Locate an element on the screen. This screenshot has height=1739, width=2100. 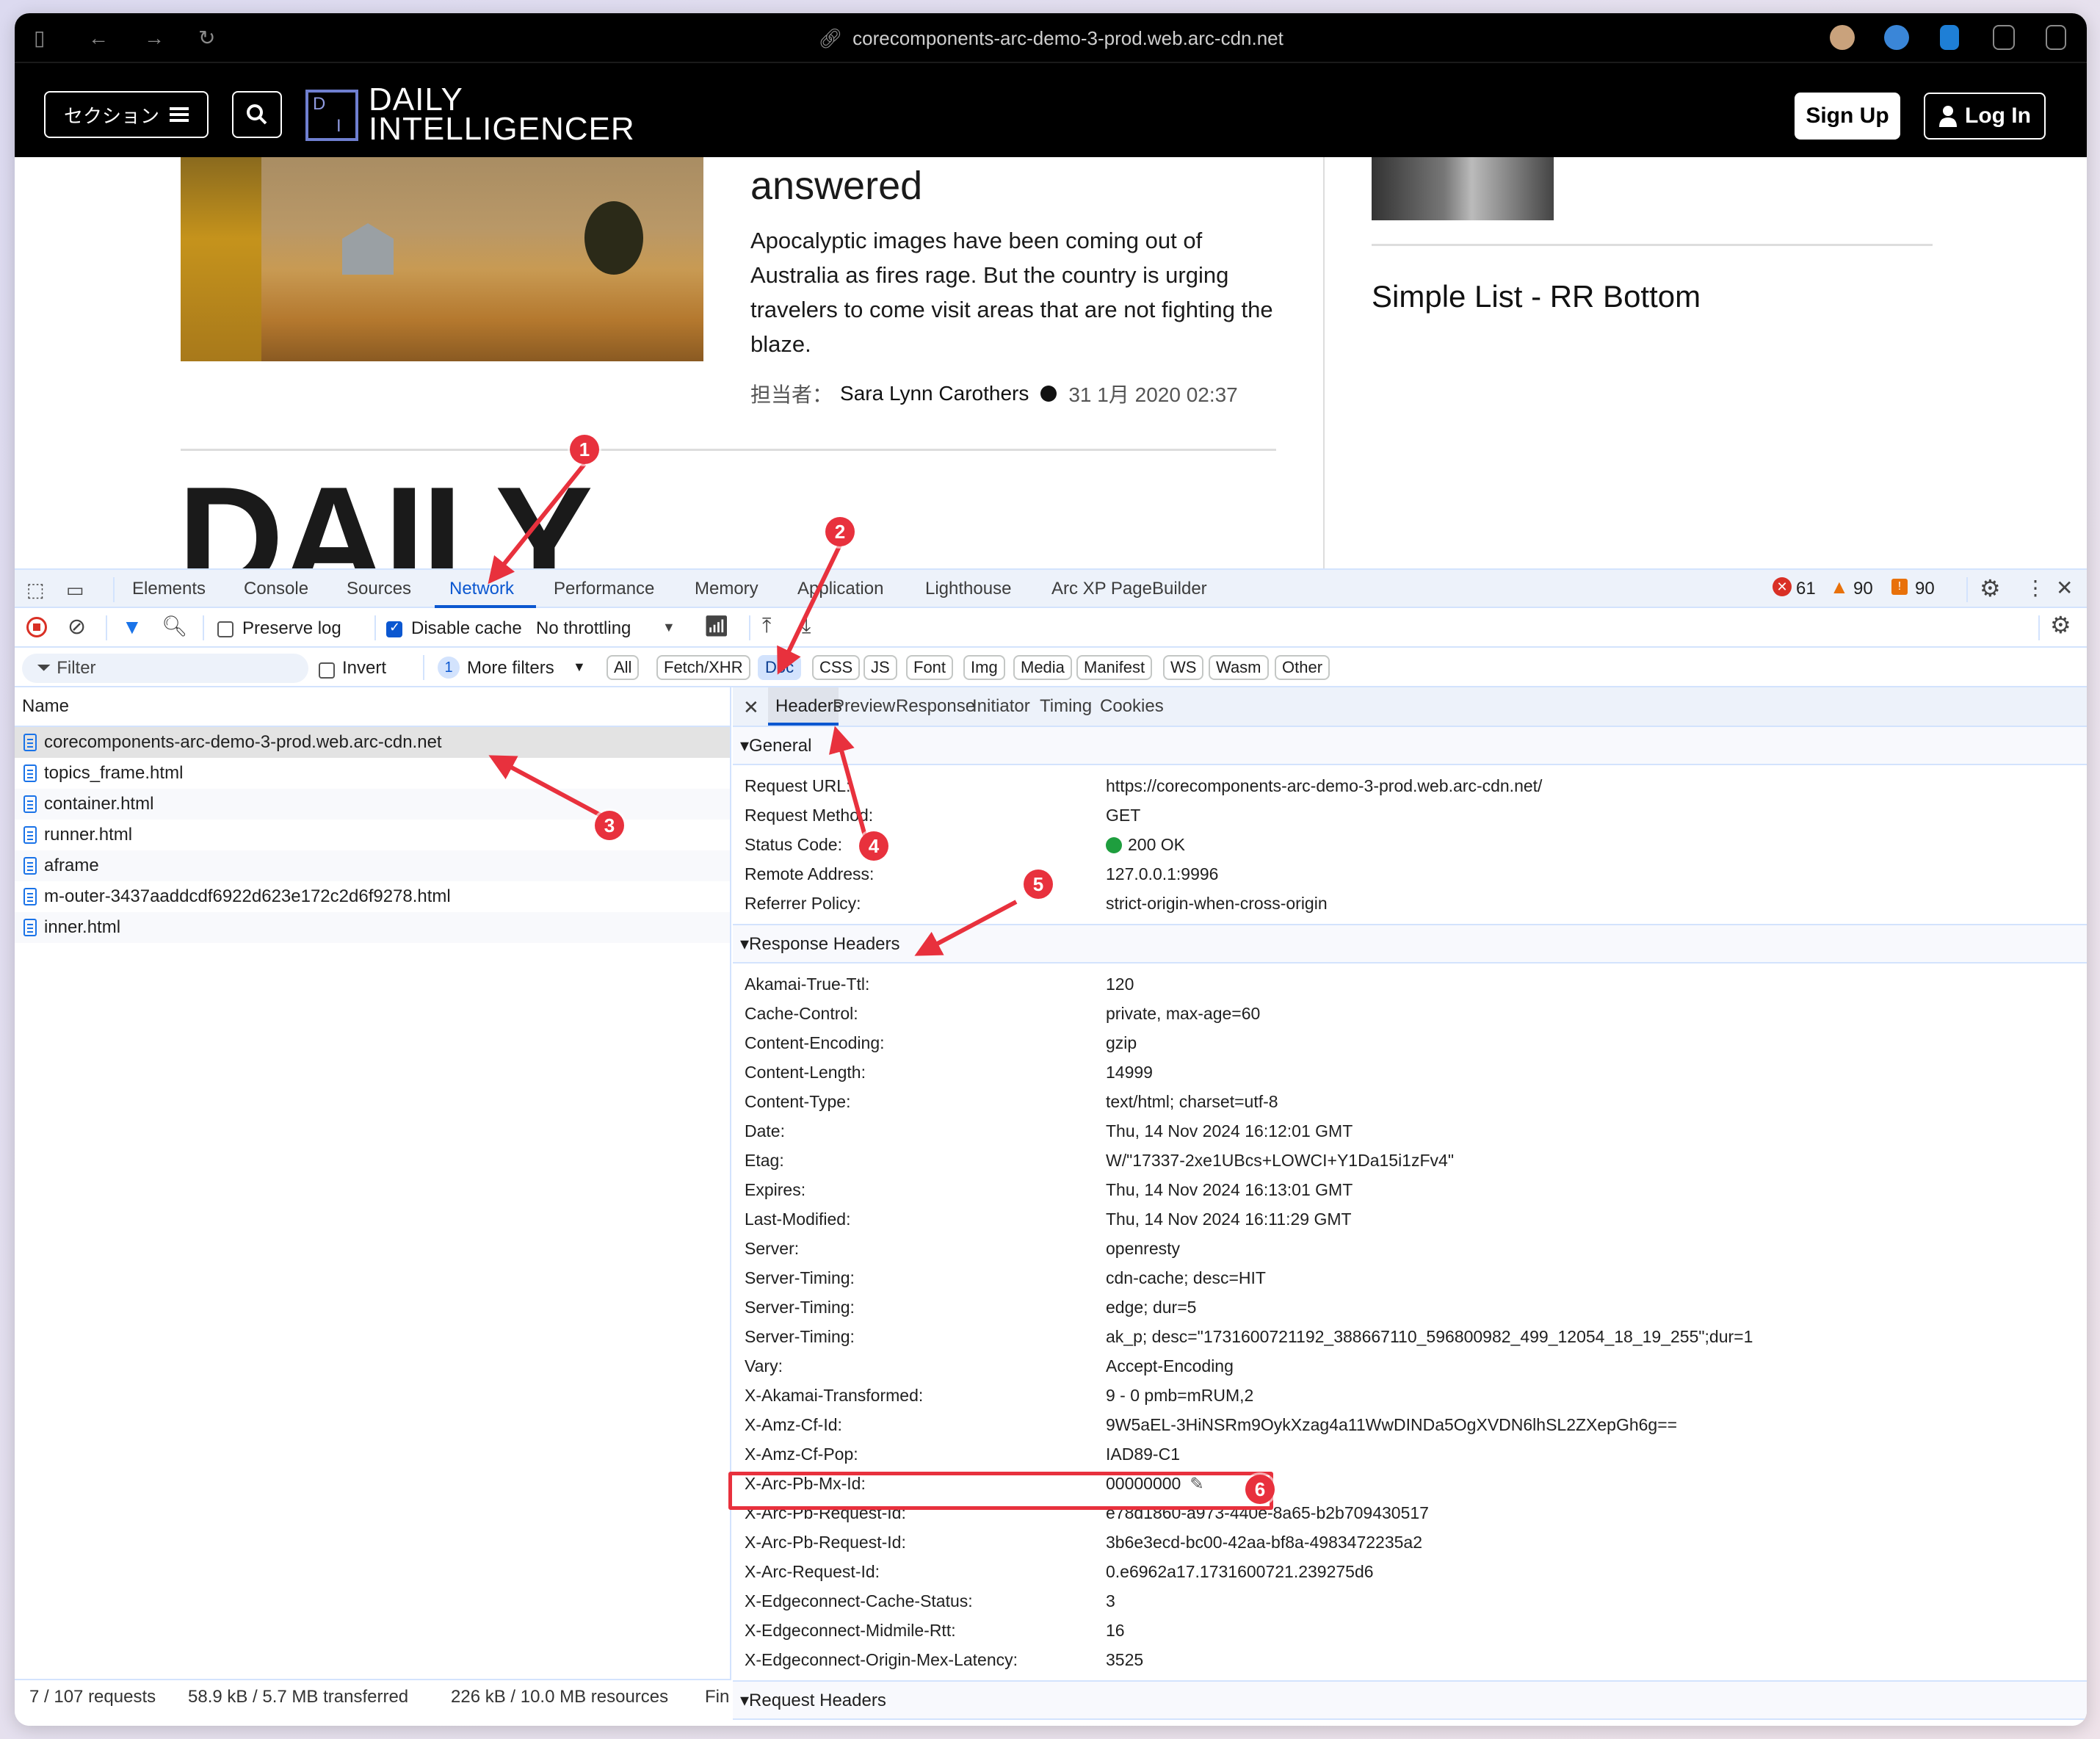
tab-arc-xp-pagebuilder: Arc XP PageBuilder is located at coordinates (1129, 589).